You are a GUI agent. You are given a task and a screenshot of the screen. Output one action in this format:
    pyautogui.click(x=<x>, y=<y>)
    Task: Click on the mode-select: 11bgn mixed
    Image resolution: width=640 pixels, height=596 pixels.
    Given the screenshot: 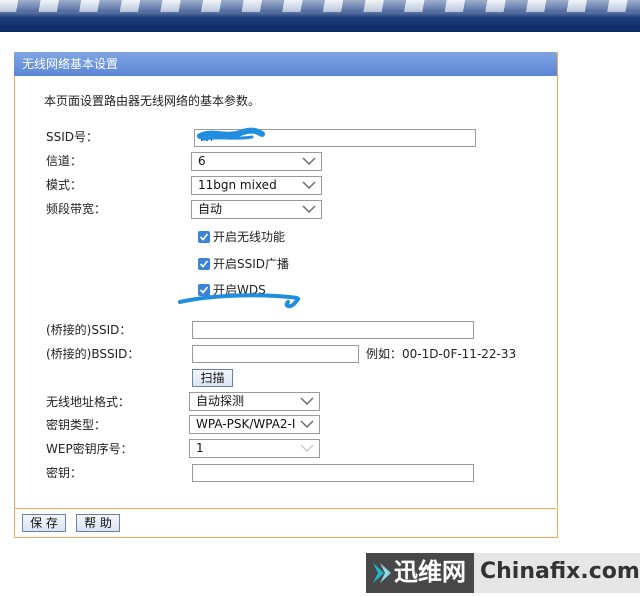 What is the action you would take?
    pyautogui.click(x=256, y=185)
    